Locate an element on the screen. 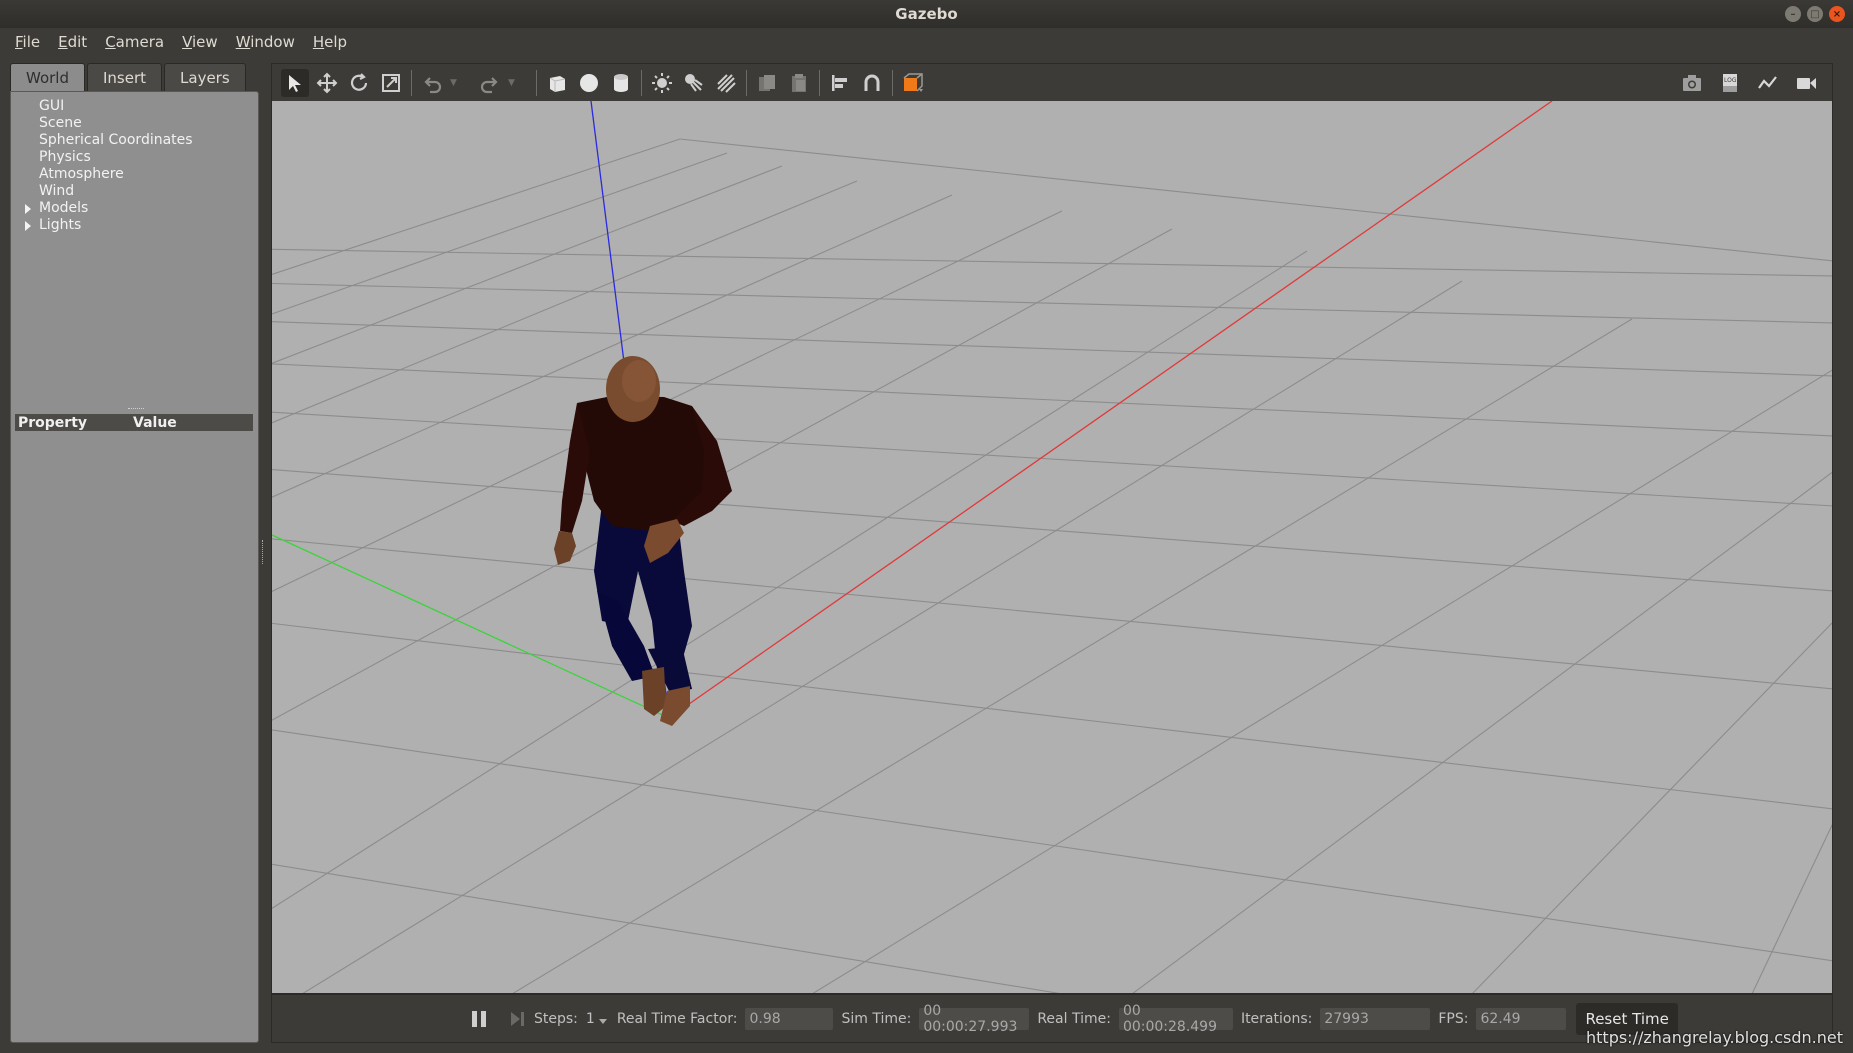  minimize-icon: – is located at coordinates (1793, 14).